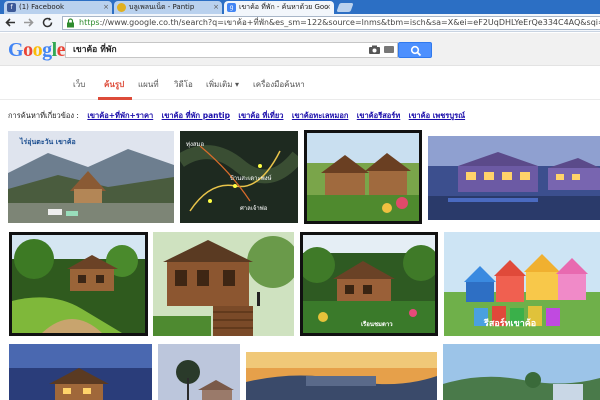 The height and width of the screenshot is (400, 600). I want to click on tab-more: เพิ่มเติม ▾, so click(222, 84).